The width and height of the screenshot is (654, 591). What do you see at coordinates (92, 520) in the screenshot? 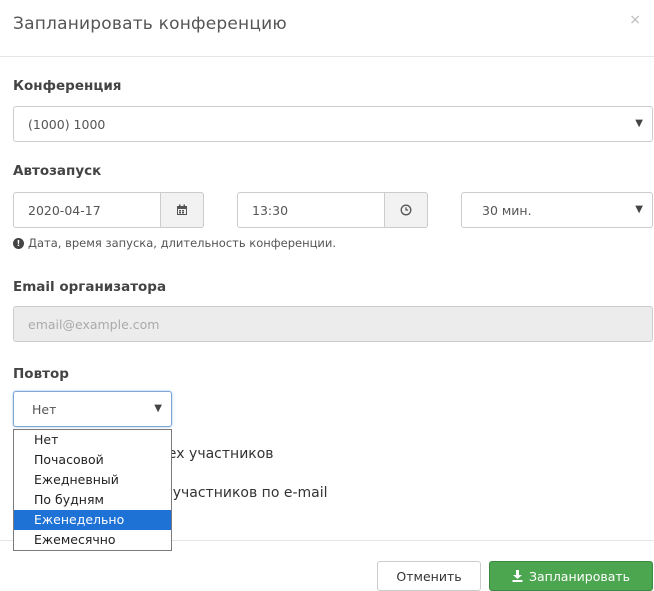
I see `repeat-option-weekly: Еженедельно` at bounding box center [92, 520].